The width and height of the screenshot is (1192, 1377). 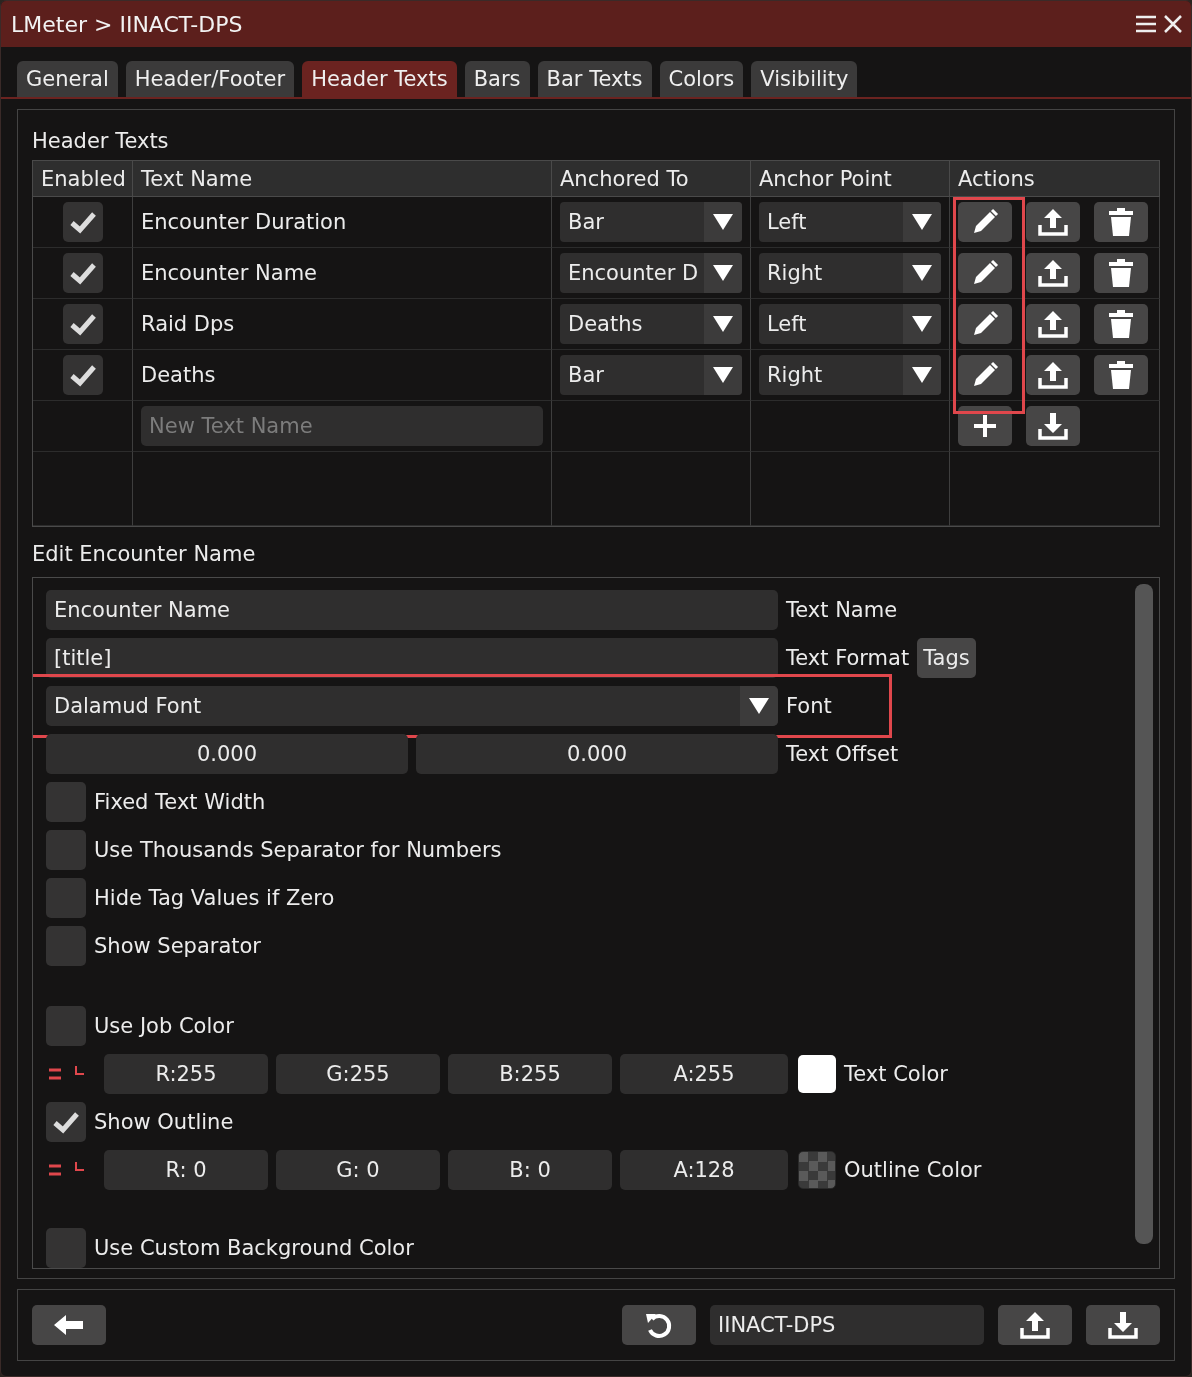 What do you see at coordinates (180, 802) in the screenshot?
I see `checkbox-label: Fixed Text Width` at bounding box center [180, 802].